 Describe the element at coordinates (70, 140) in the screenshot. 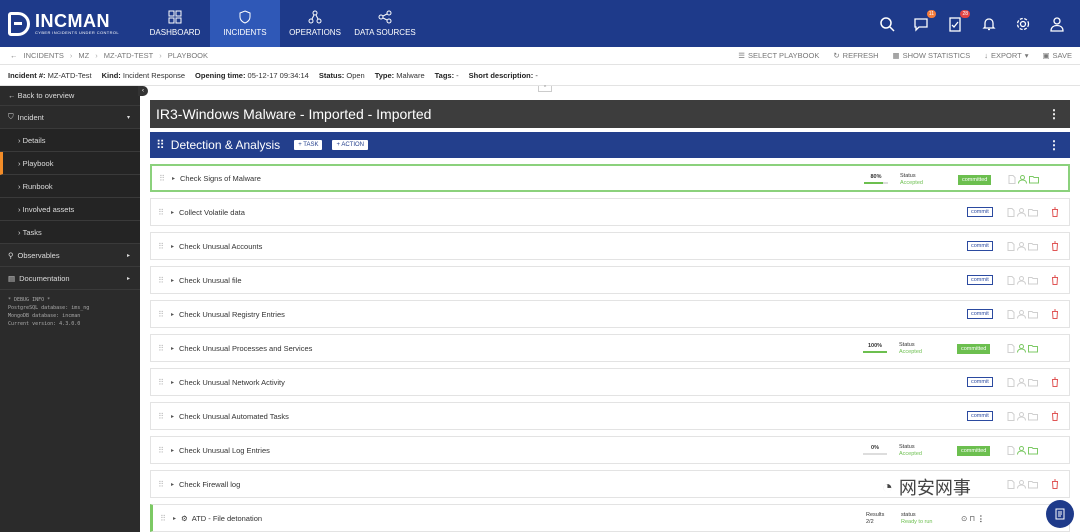

I see `sidebar-item-details: › Details` at that location.